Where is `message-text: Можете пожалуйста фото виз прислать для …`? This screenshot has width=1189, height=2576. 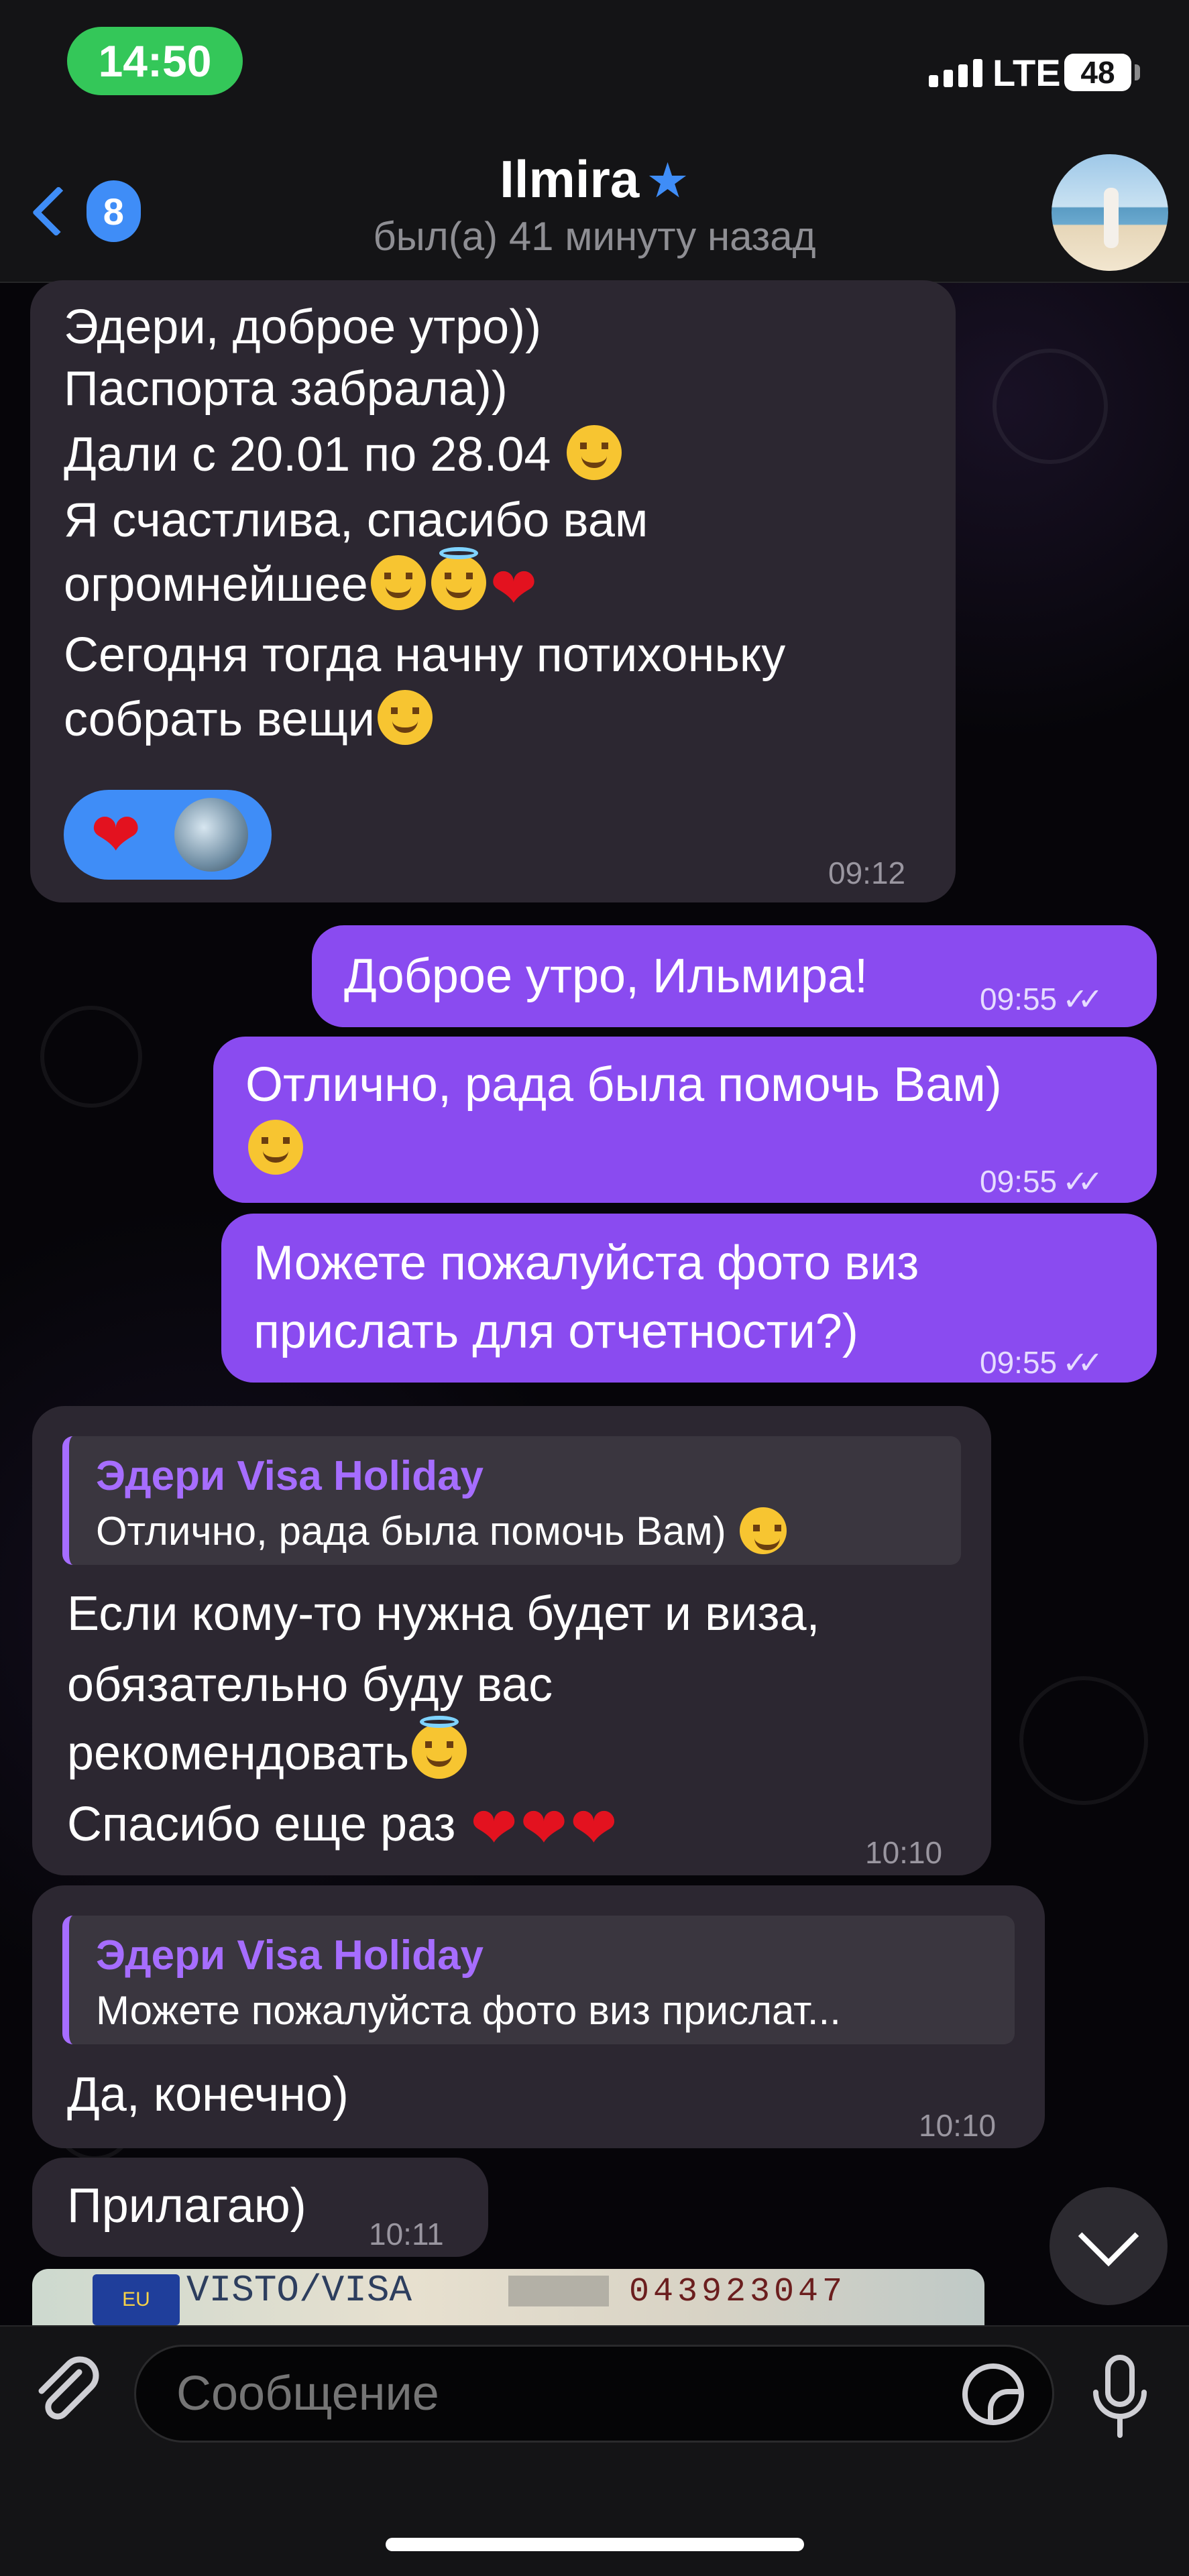
message-text: Можете пожалуйста фото виз прислать для … is located at coordinates (586, 1297).